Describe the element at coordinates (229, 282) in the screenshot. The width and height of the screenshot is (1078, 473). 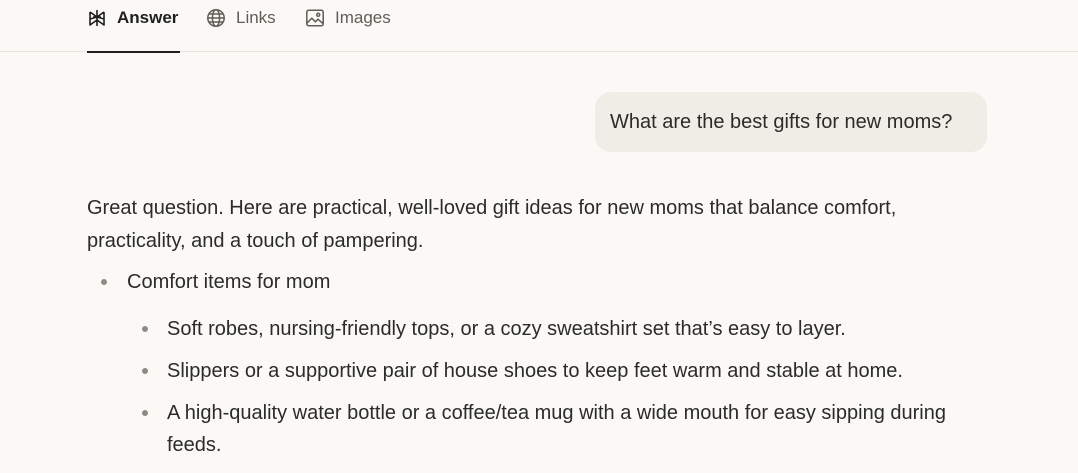
I see `section-title: Comfort items for mom` at that location.